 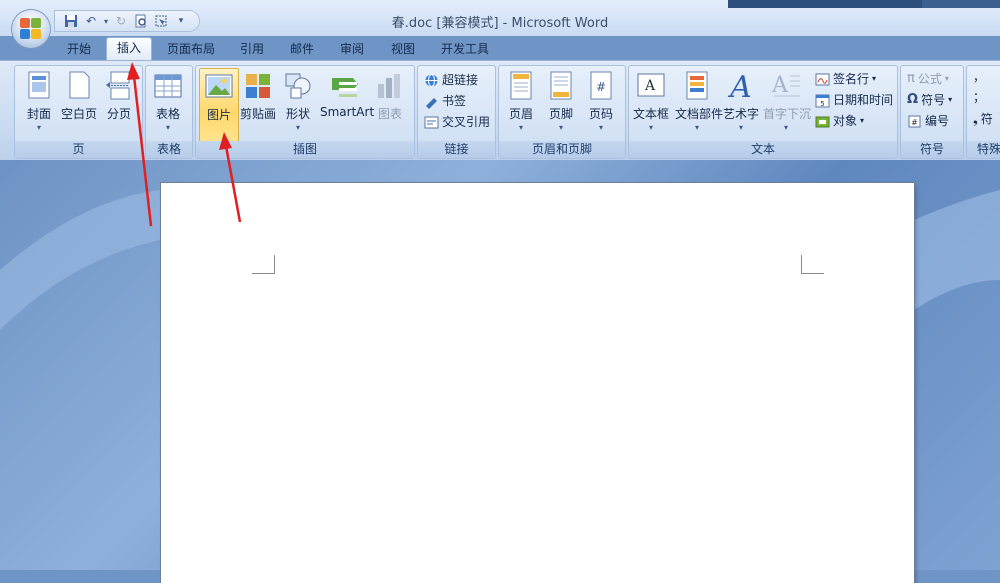 What do you see at coordinates (298, 86) in the screenshot?
I see `shapes-icon` at bounding box center [298, 86].